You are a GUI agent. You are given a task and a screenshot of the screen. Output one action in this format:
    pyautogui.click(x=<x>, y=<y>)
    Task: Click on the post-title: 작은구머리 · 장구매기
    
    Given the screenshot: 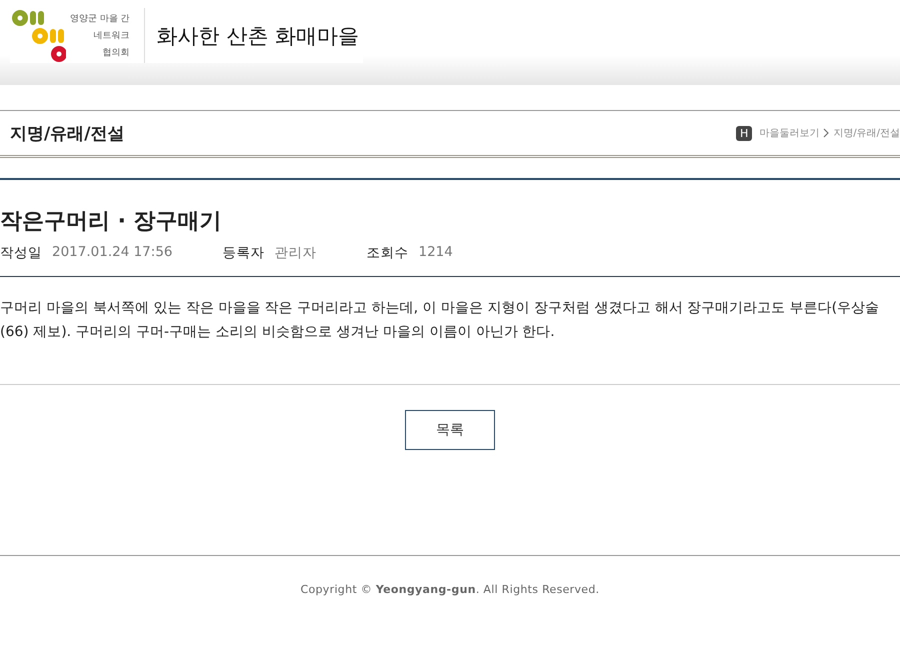 What is the action you would take?
    pyautogui.click(x=111, y=222)
    